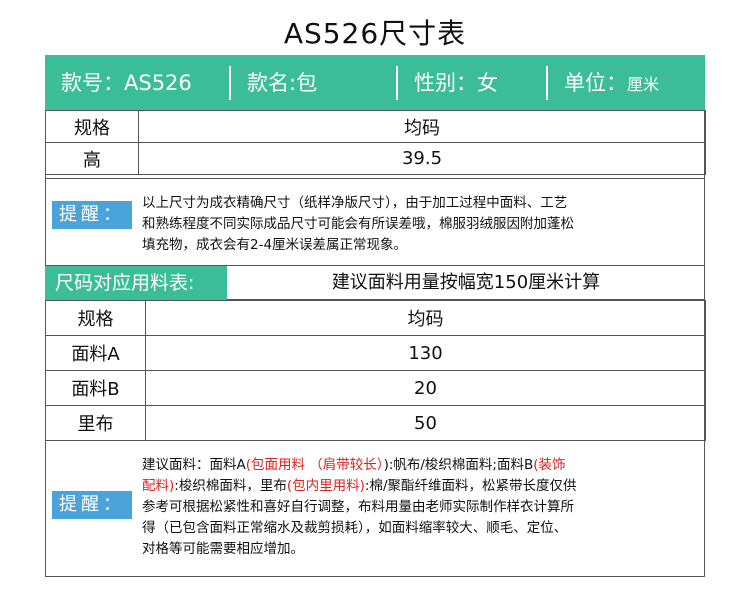  I want to click on table-row: 里布 50, so click(375, 423).